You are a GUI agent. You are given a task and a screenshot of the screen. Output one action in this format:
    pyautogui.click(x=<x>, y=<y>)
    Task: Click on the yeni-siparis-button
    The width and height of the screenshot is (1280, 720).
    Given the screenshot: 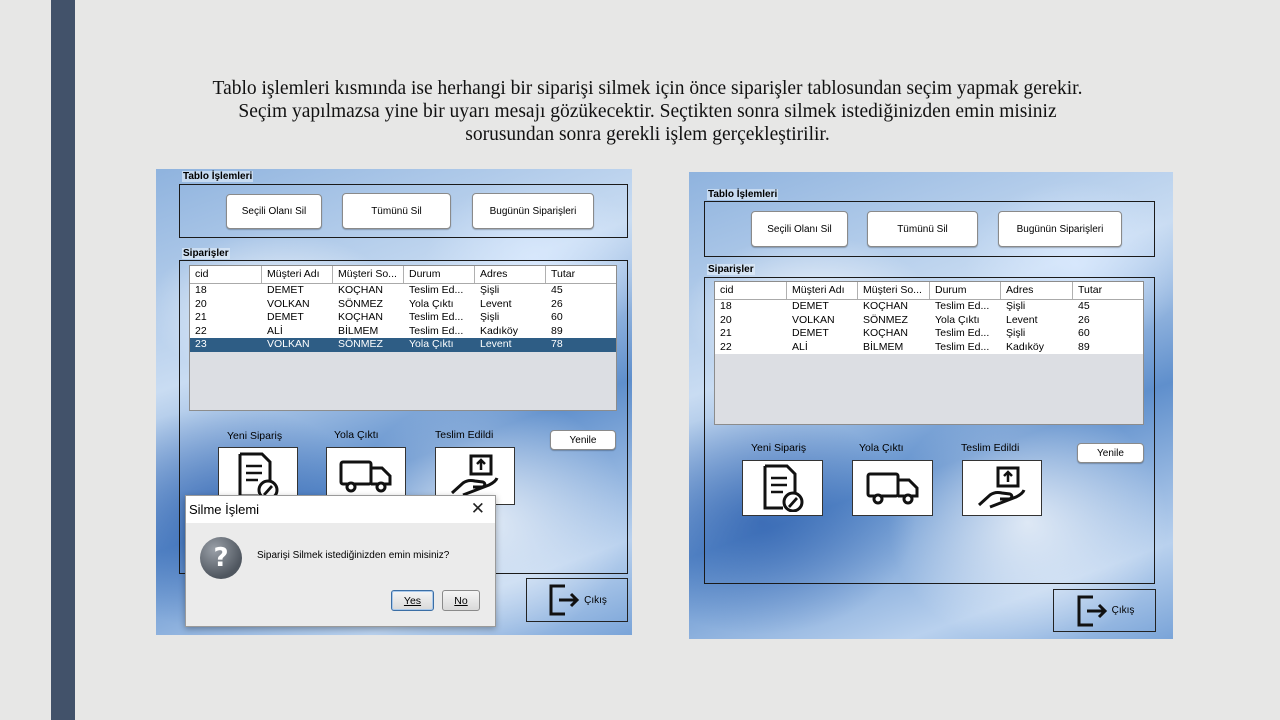 What is the action you would take?
    pyautogui.click(x=782, y=488)
    